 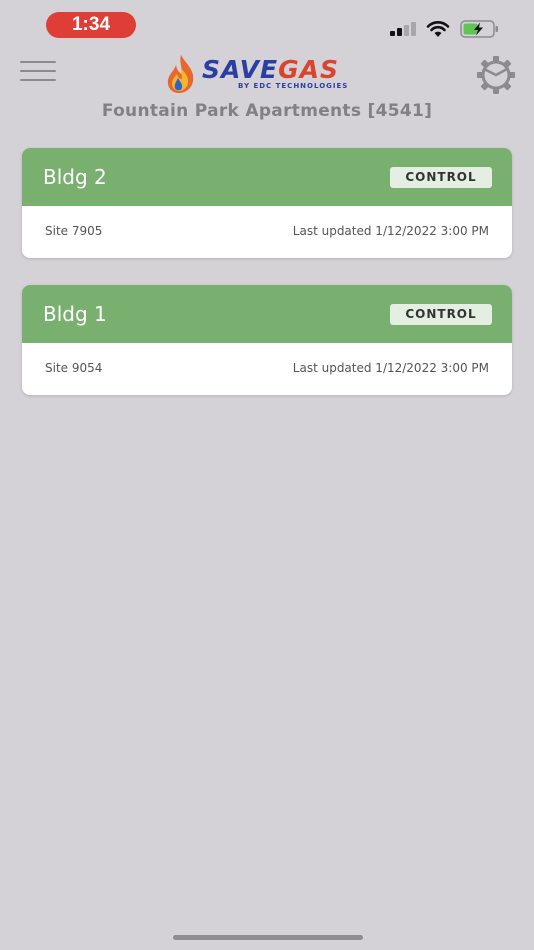 What do you see at coordinates (438, 29) in the screenshot?
I see `wifi-icon` at bounding box center [438, 29].